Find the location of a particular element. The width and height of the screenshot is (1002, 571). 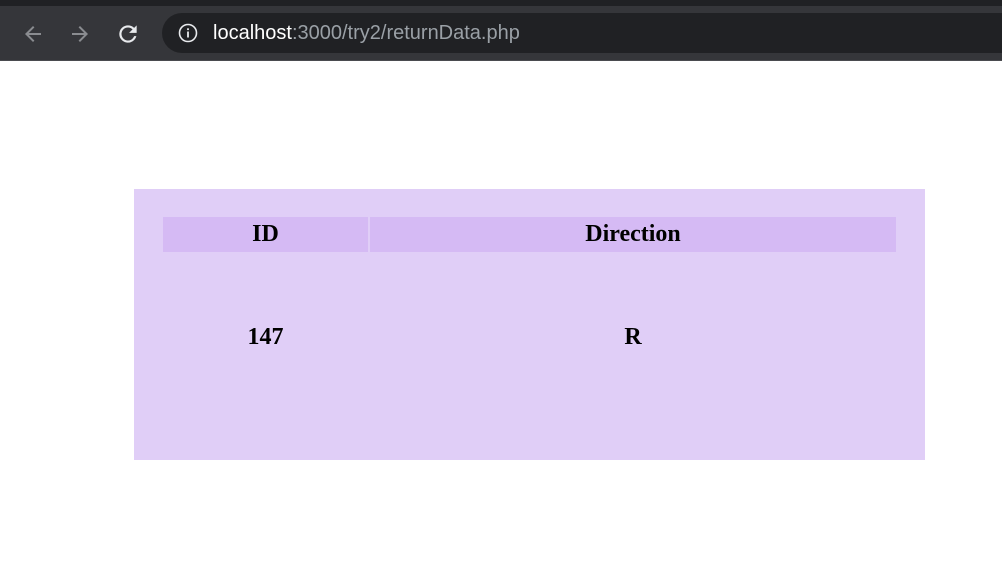

info-icon is located at coordinates (188, 33).